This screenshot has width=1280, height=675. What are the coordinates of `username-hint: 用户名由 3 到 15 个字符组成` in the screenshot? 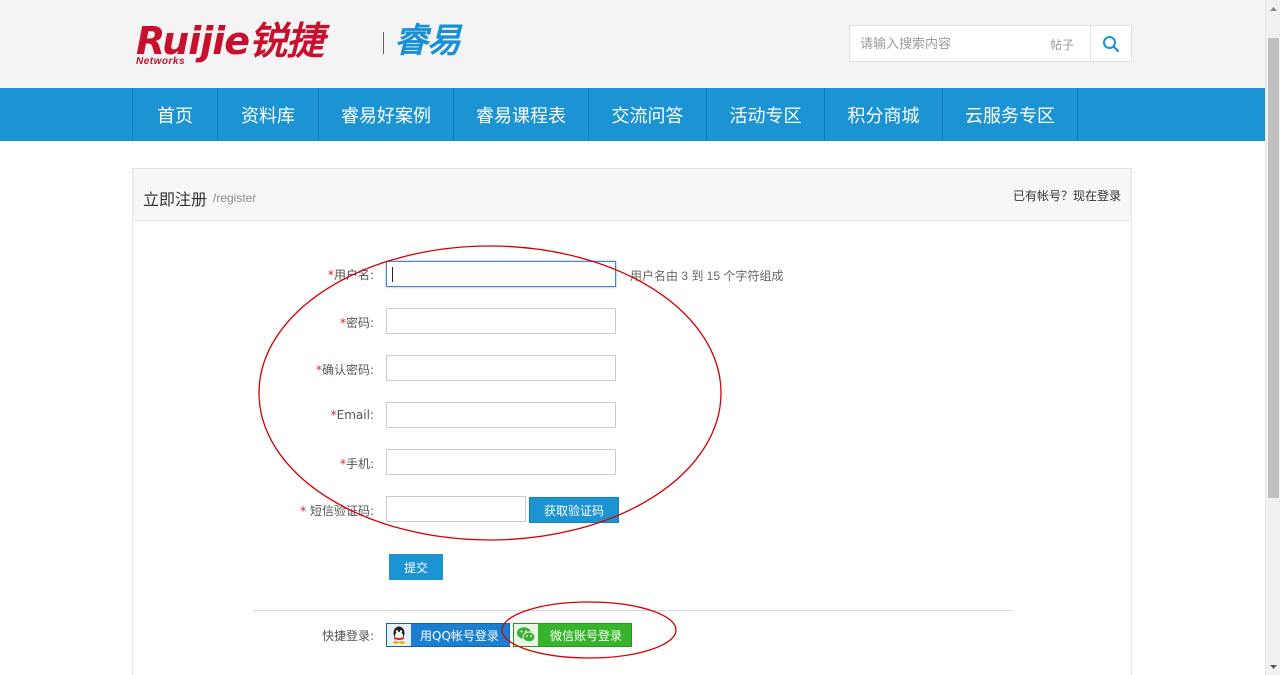 It's located at (707, 276).